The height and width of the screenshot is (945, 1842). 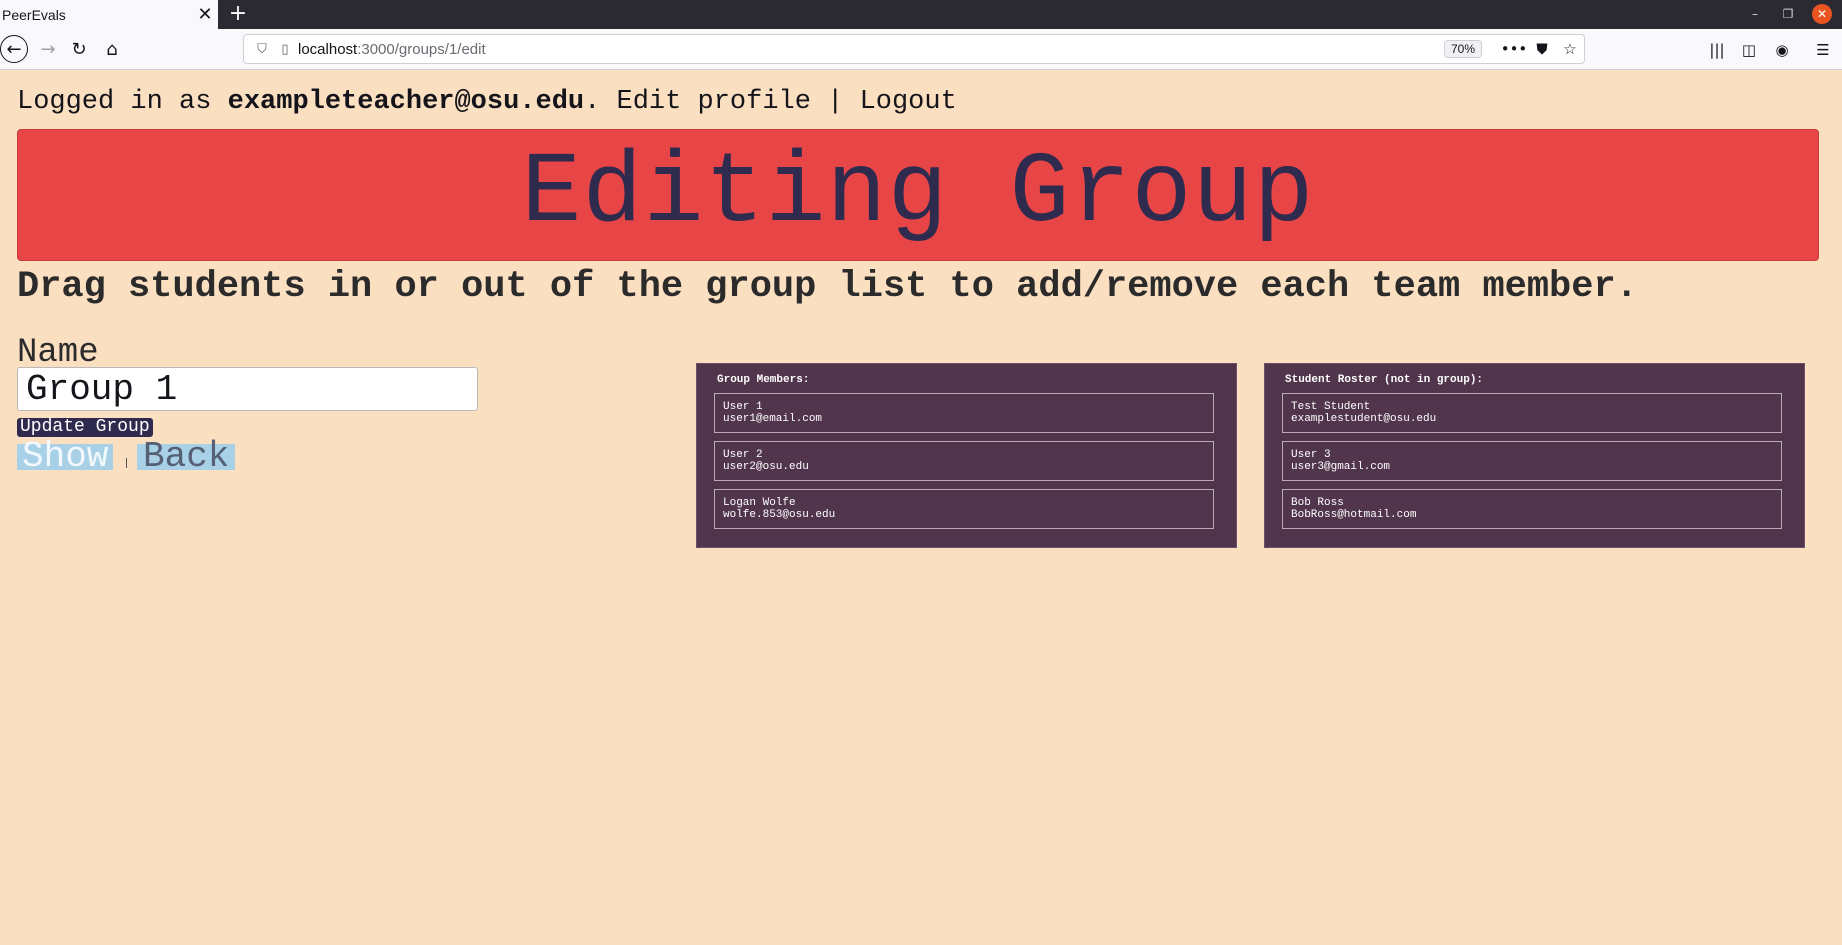 What do you see at coordinates (48, 49) in the screenshot?
I see `forward-arrow-icon: →` at bounding box center [48, 49].